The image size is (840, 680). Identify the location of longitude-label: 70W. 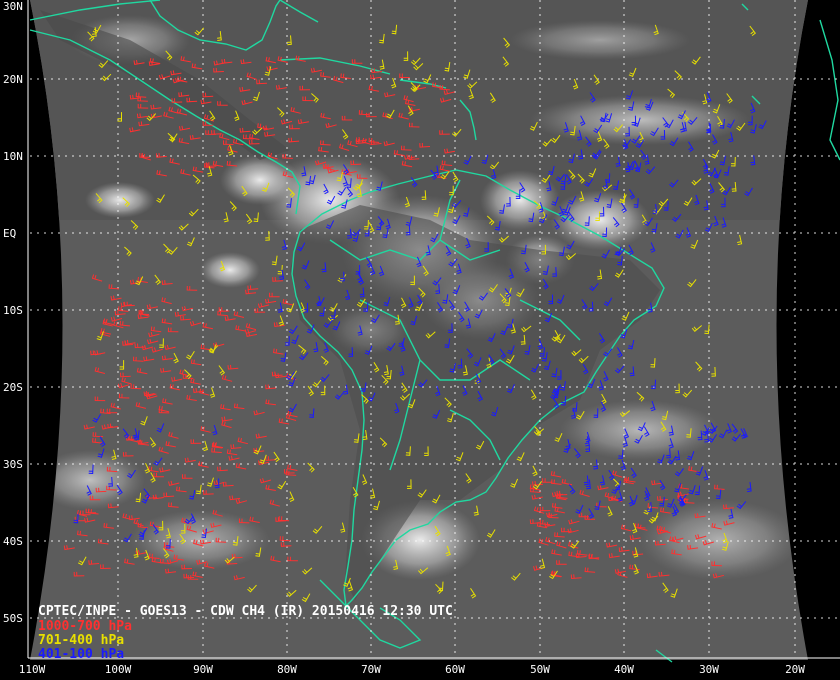
(371, 669).